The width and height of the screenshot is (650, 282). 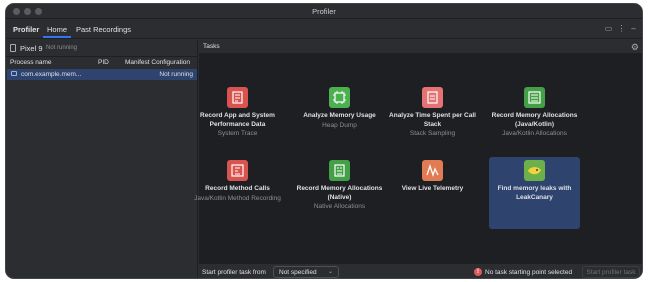 What do you see at coordinates (534, 170) in the screenshot?
I see `leakcanary-icon` at bounding box center [534, 170].